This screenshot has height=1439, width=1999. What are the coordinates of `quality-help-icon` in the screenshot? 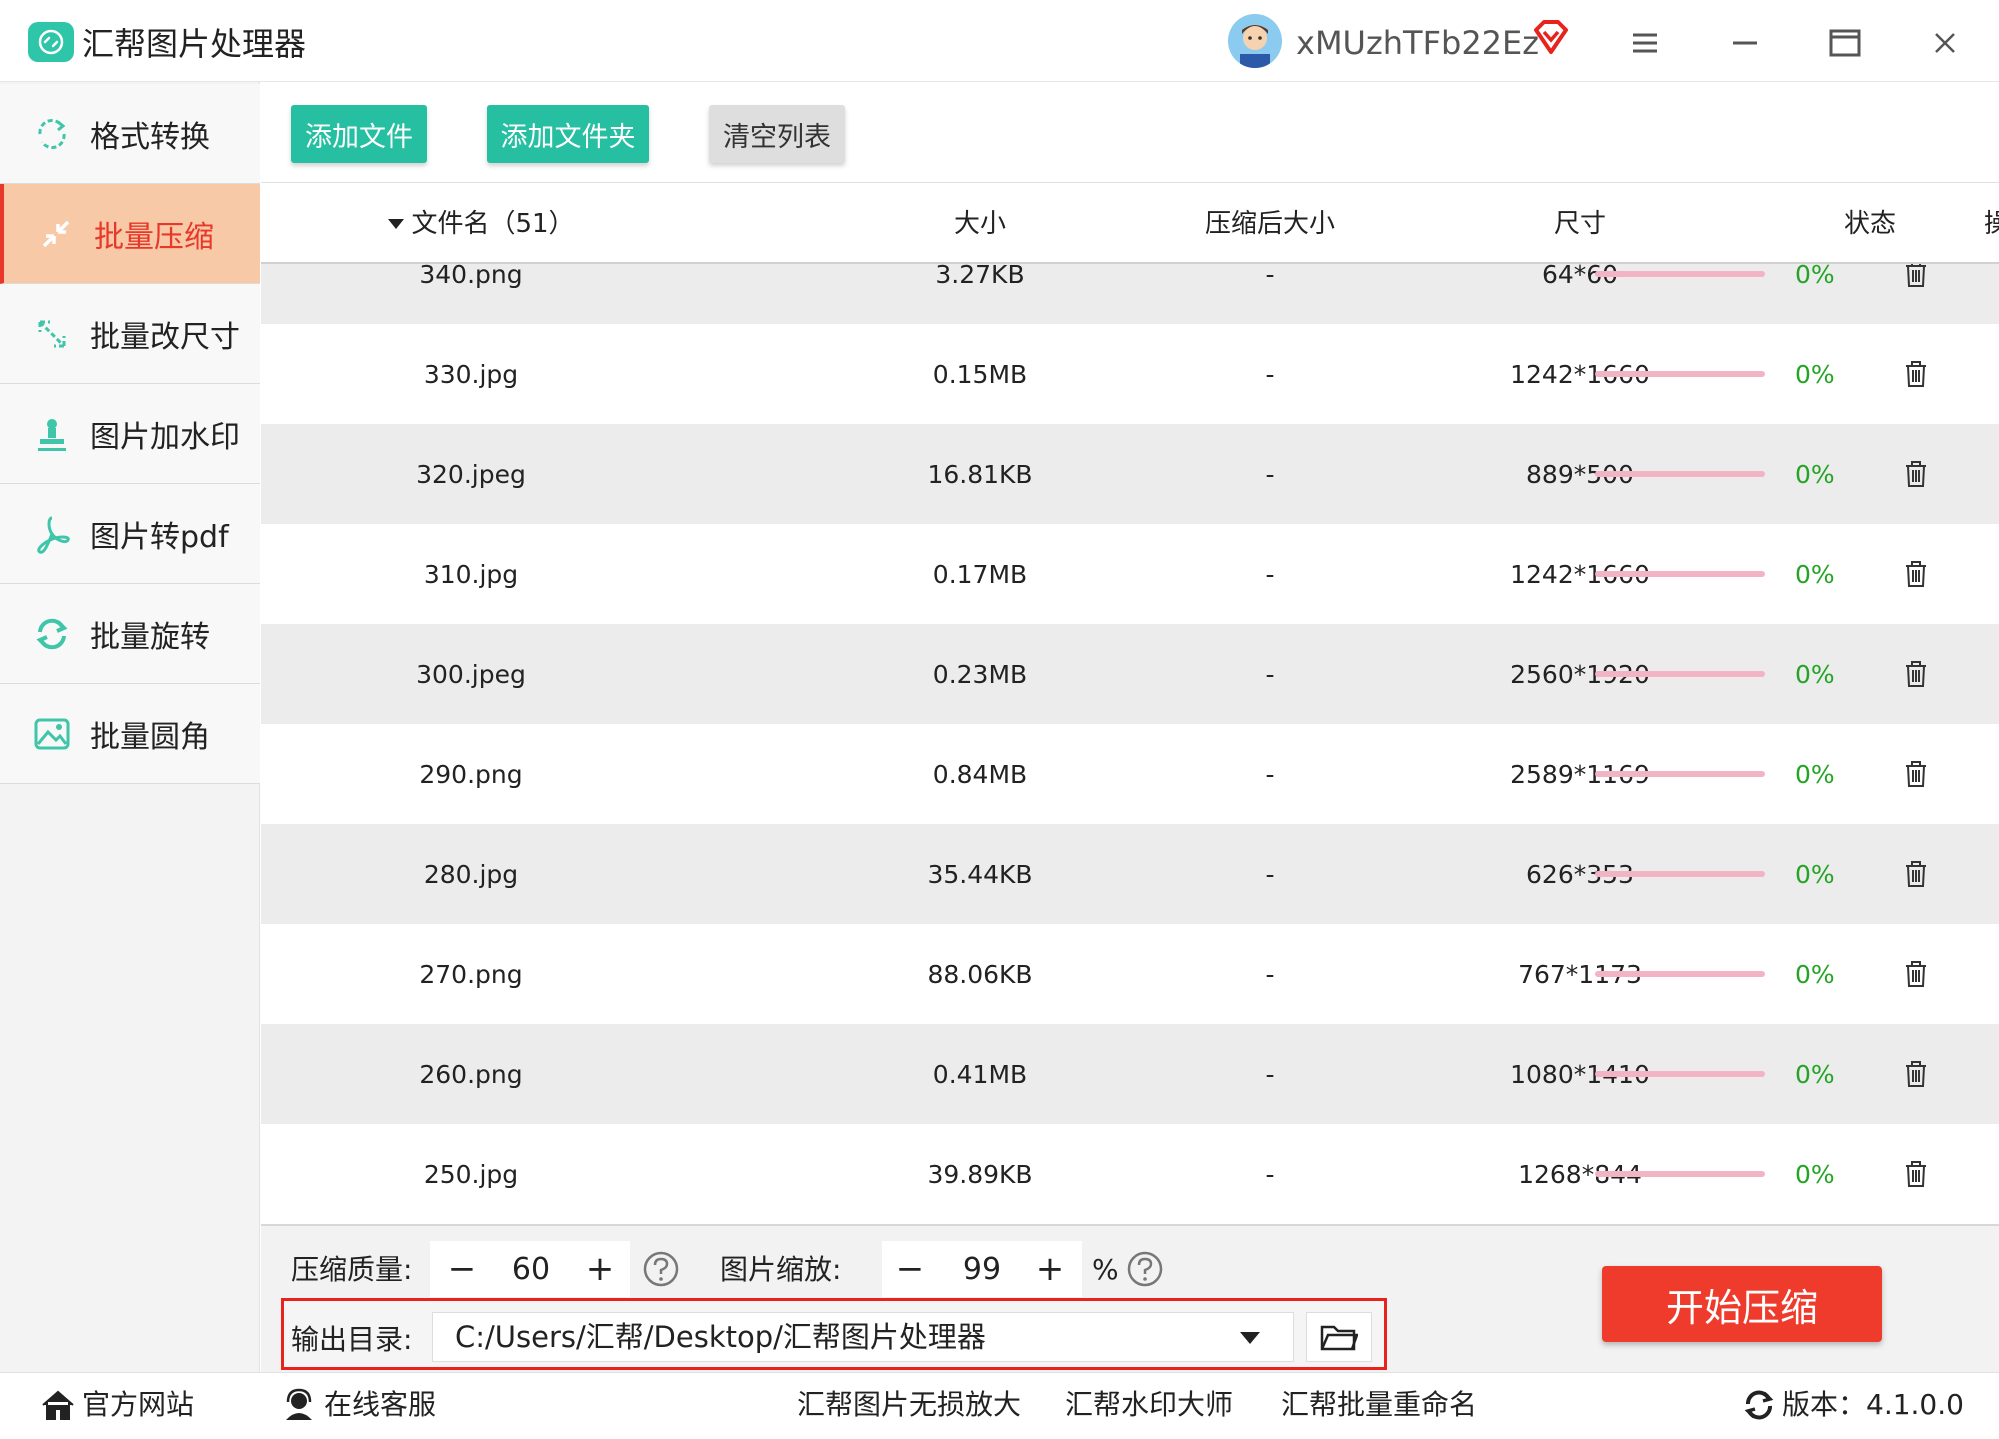 It's located at (661, 1269).